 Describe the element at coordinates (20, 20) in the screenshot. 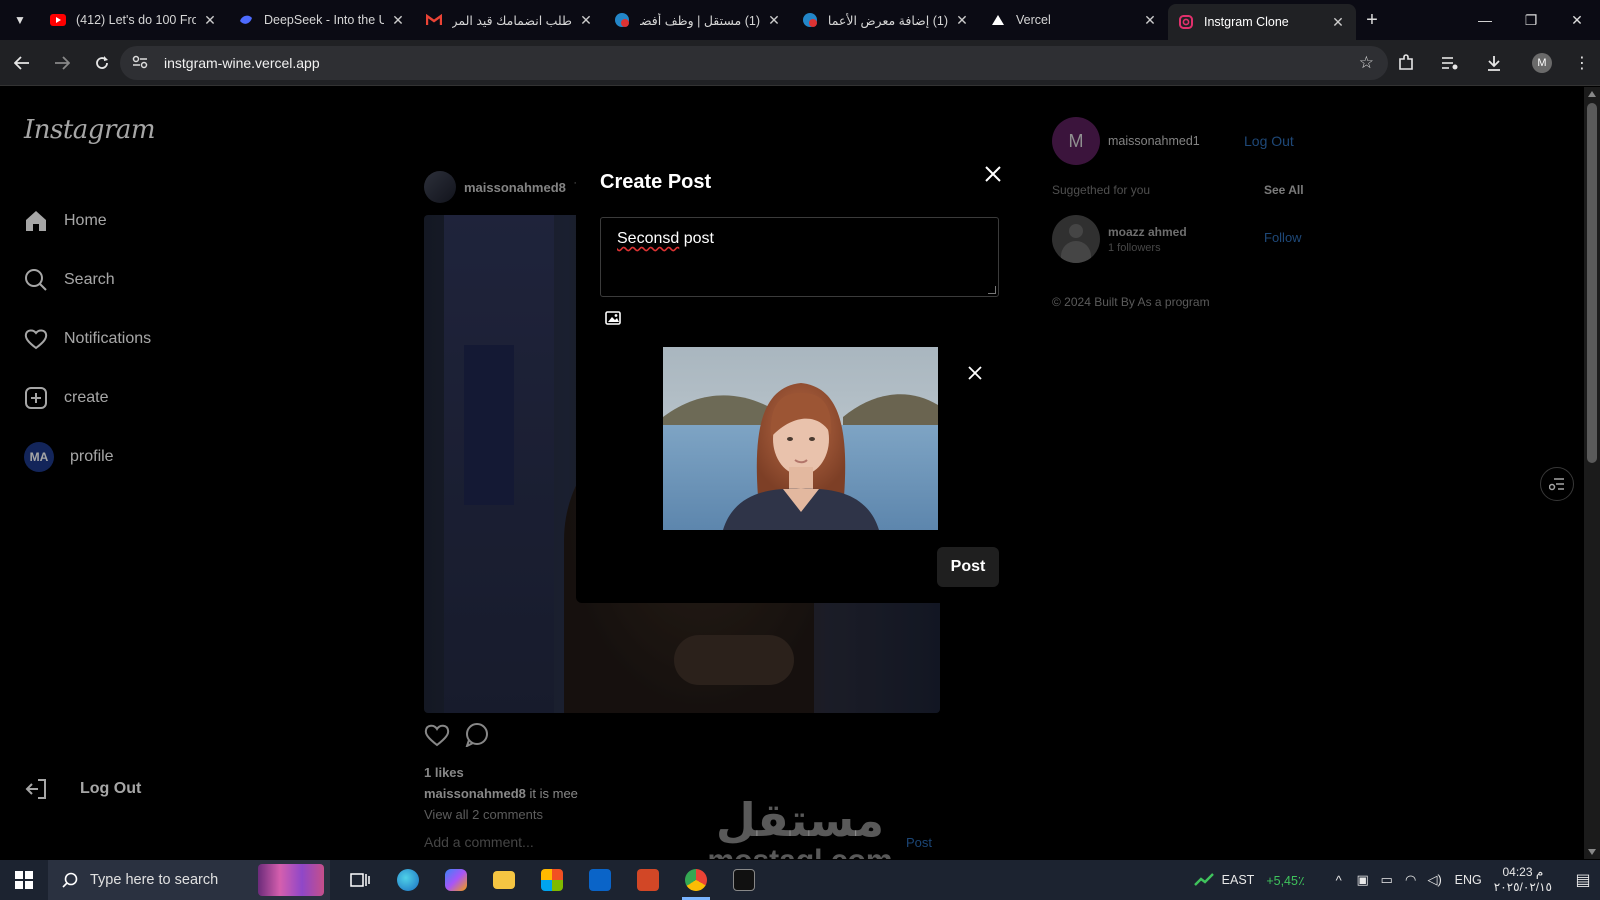

I see `tab-search-chevron-icon: ▼` at that location.